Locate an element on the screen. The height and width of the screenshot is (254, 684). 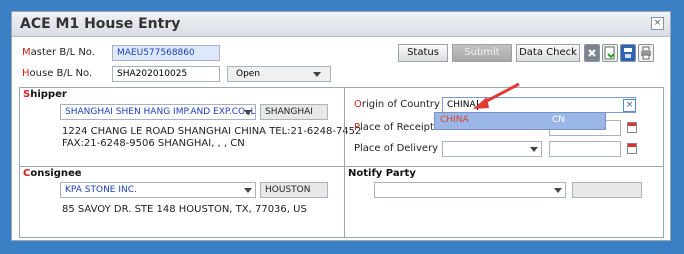
place-of-delivery-label: Place of Delivery is located at coordinates (396, 148).